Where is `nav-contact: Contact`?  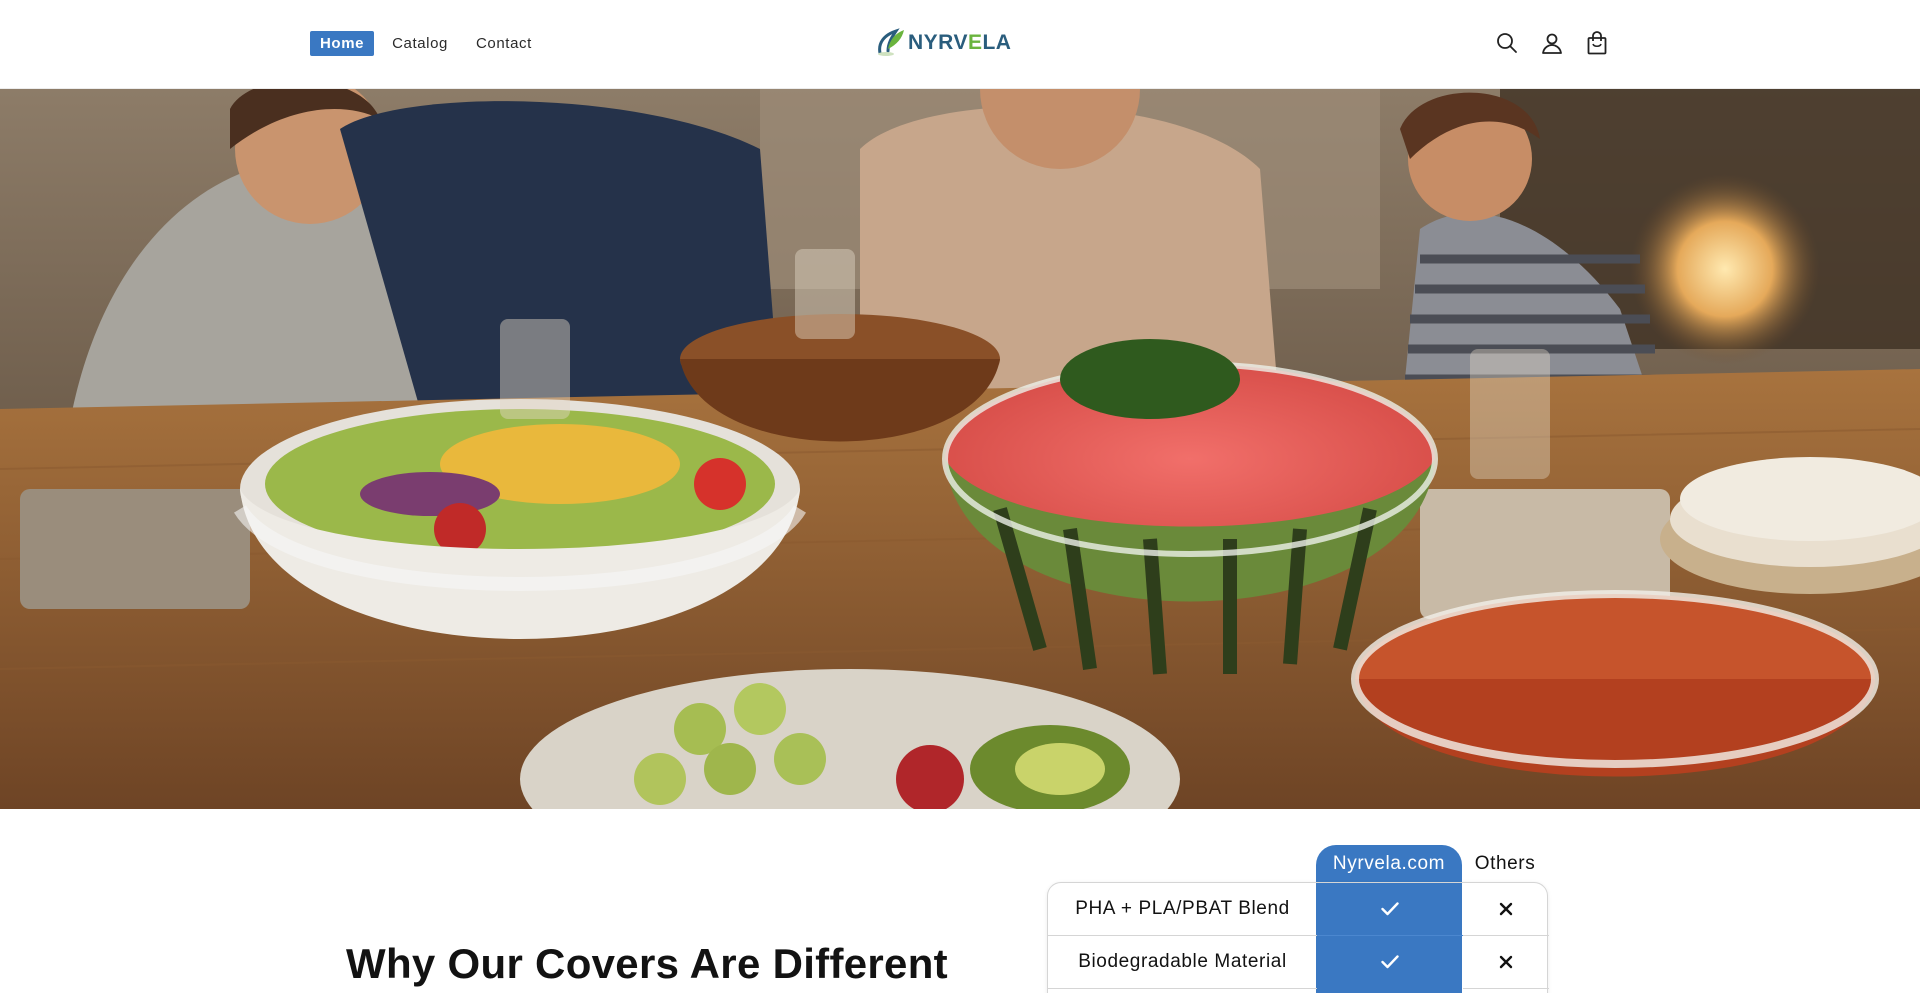 nav-contact: Contact is located at coordinates (504, 43).